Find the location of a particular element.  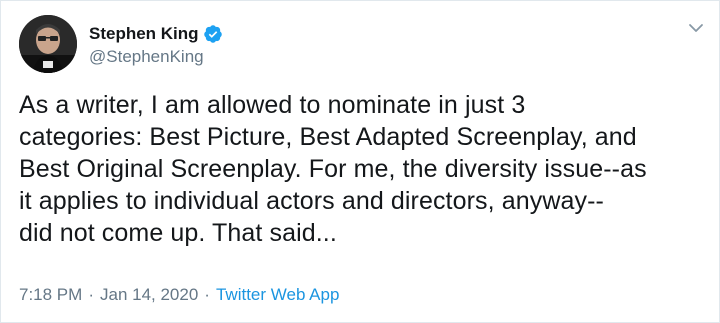

tweet-time: 7:18 PM is located at coordinates (50, 295).